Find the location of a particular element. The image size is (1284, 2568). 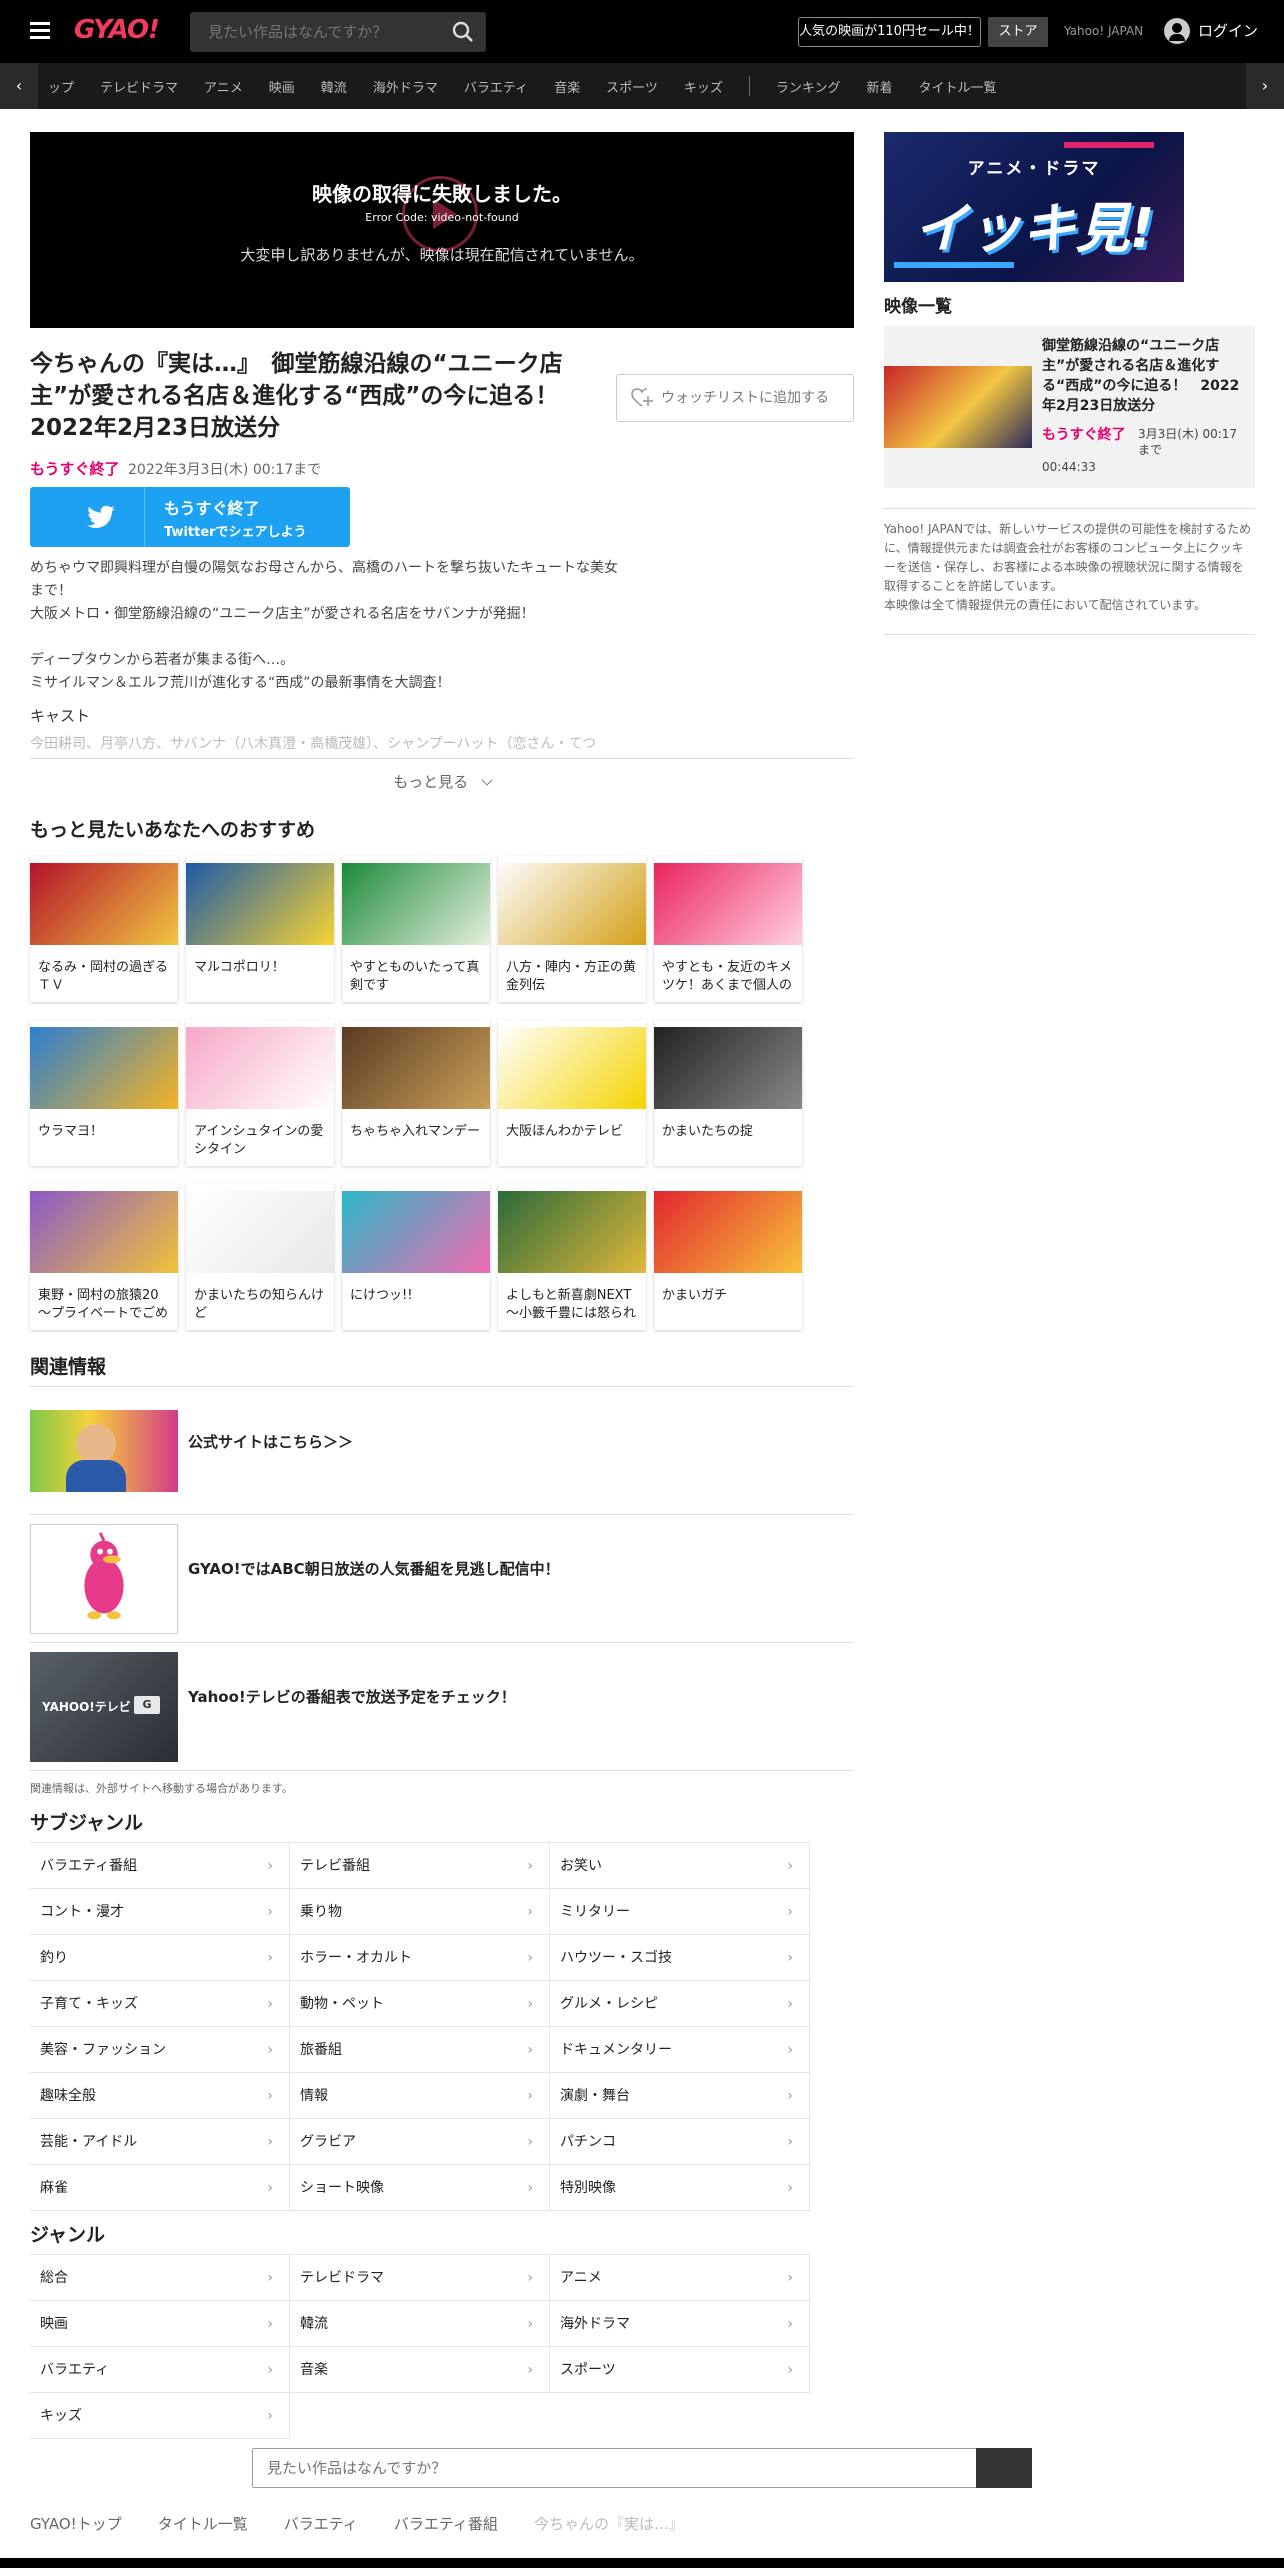

store-button: ストア is located at coordinates (1018, 32).